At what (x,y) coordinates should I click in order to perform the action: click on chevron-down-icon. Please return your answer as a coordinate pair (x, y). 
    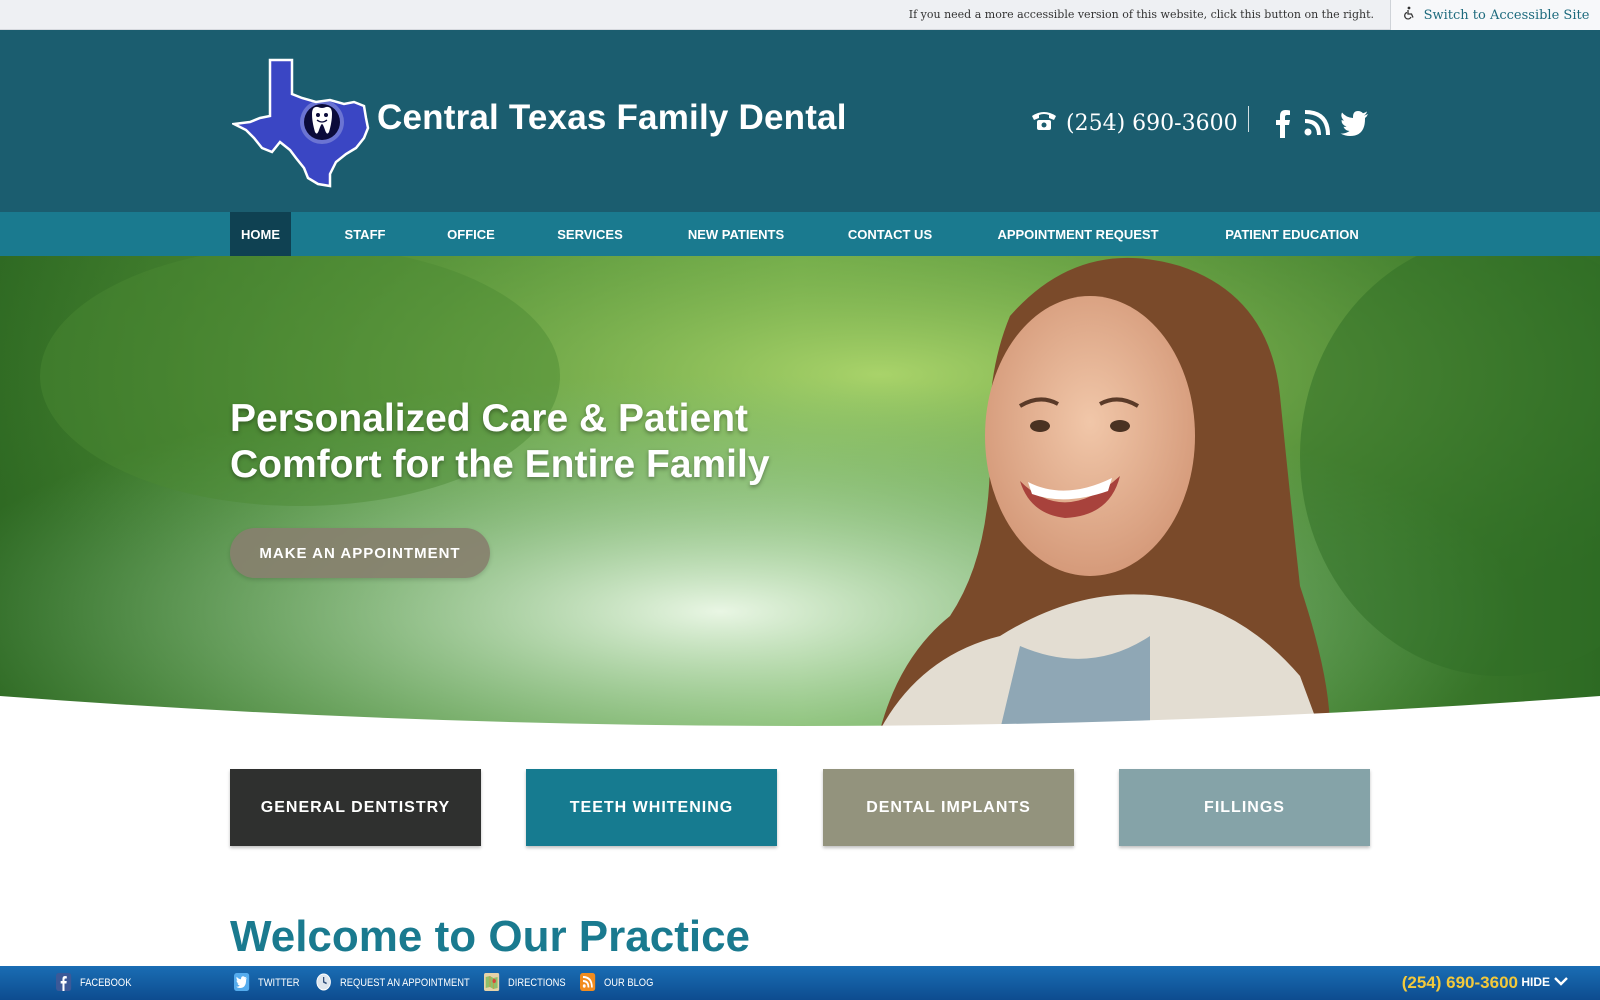
    Looking at the image, I should click on (1561, 982).